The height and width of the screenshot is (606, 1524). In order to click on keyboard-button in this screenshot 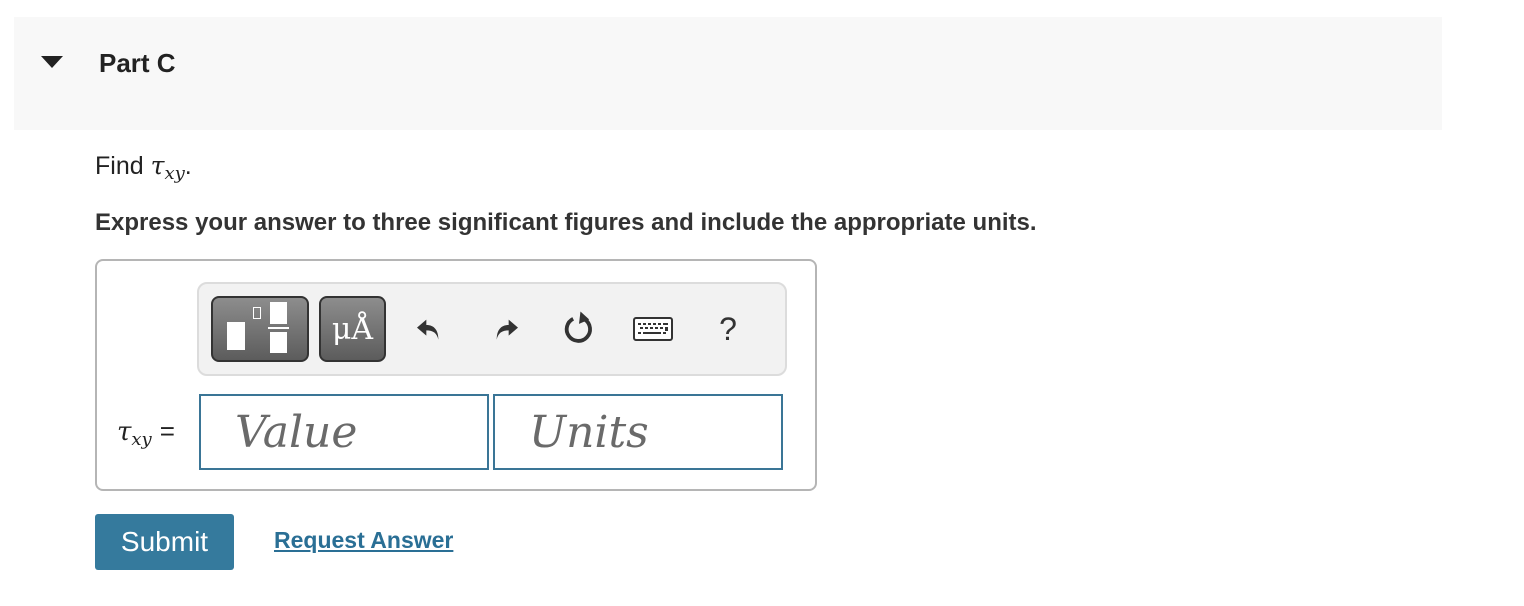, I will do `click(653, 329)`.